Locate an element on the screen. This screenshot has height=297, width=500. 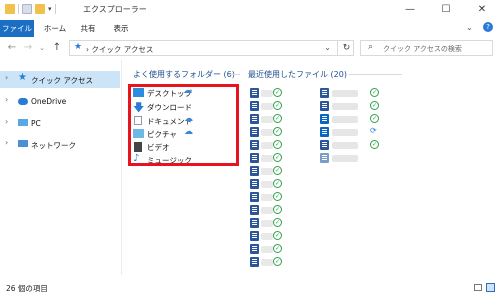
pane-divider is located at coordinates (121, 167).